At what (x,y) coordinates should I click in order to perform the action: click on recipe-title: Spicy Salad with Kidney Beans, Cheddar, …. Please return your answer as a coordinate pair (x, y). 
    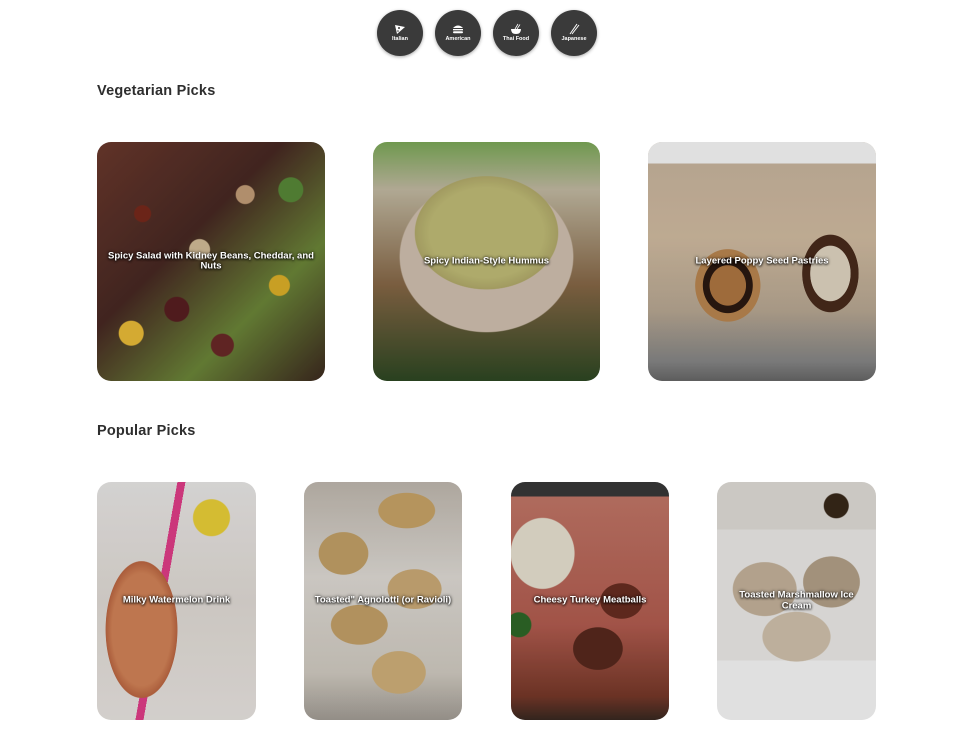
    Looking at the image, I should click on (211, 260).